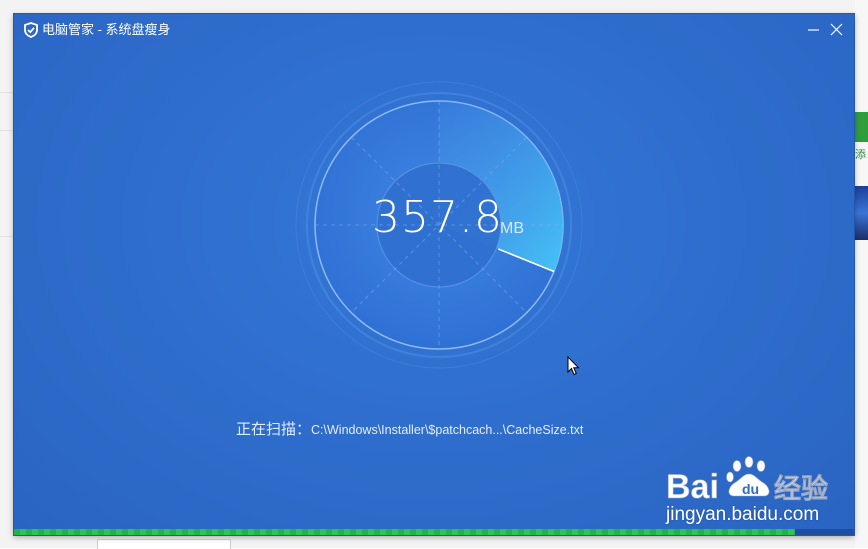 The height and width of the screenshot is (549, 868). What do you see at coordinates (861, 274) in the screenshot?
I see `background-side-panel` at bounding box center [861, 274].